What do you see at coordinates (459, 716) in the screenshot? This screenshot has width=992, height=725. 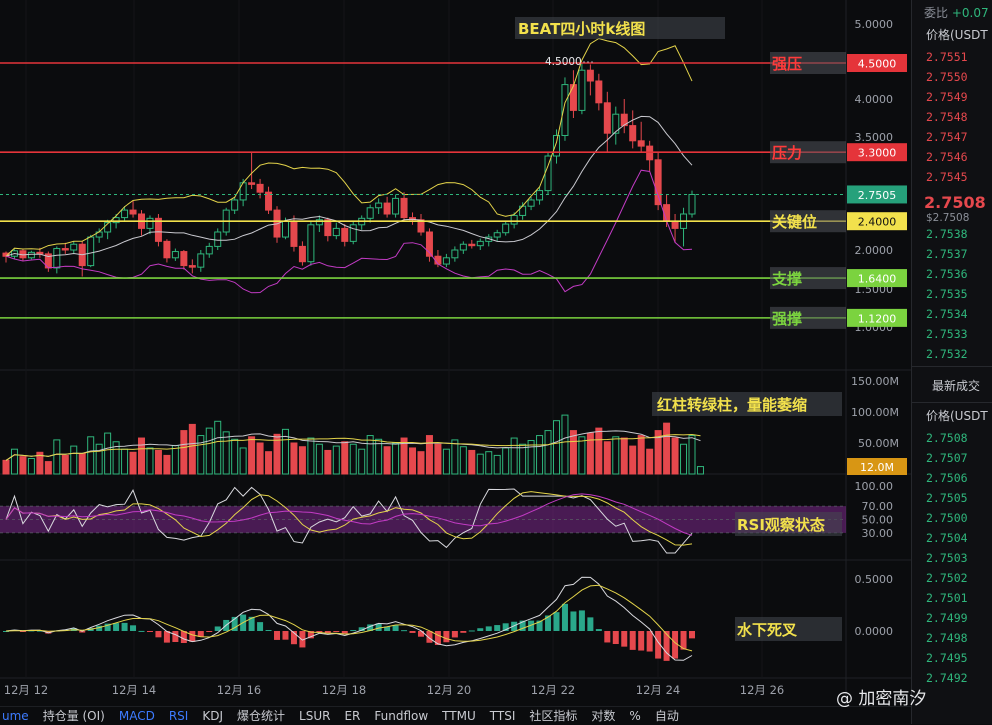 I see `tab-ttmu: TTMU` at bounding box center [459, 716].